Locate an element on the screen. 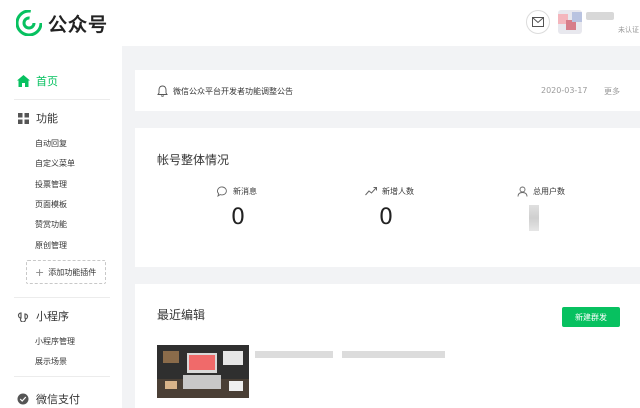 The width and height of the screenshot is (640, 408). sidebar-functions-label: 功能 is located at coordinates (47, 118).